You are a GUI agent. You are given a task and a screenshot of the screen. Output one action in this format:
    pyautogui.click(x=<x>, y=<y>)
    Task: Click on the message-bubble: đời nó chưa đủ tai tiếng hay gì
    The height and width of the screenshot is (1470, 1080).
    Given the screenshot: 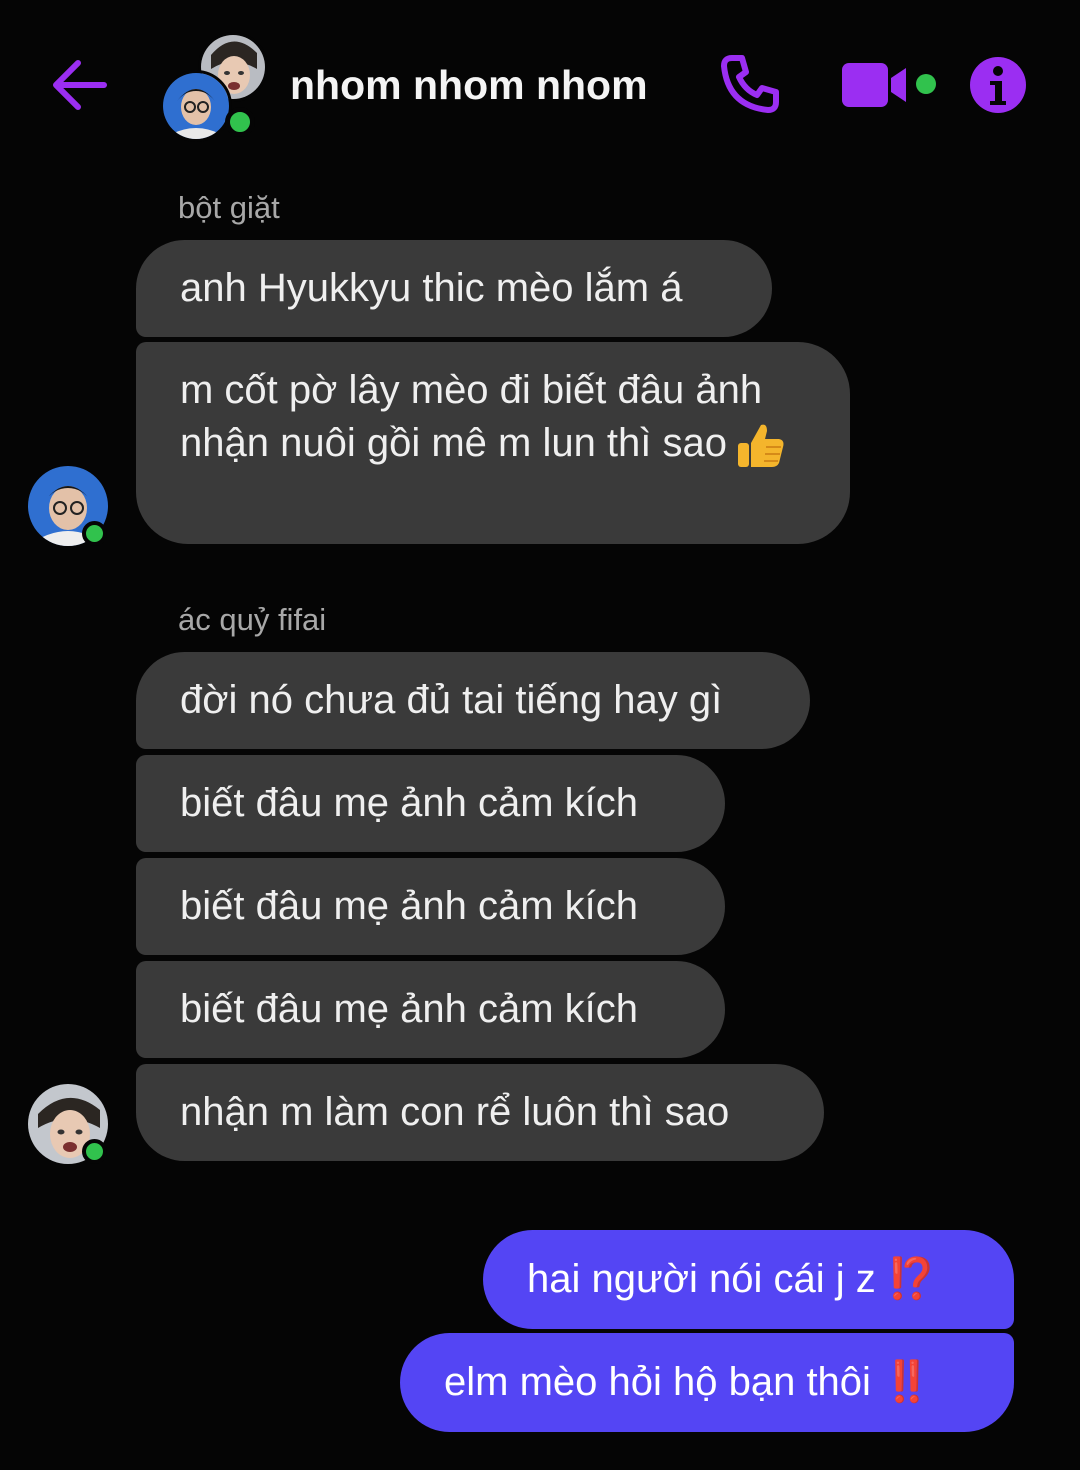 What is the action you would take?
    pyautogui.click(x=473, y=700)
    